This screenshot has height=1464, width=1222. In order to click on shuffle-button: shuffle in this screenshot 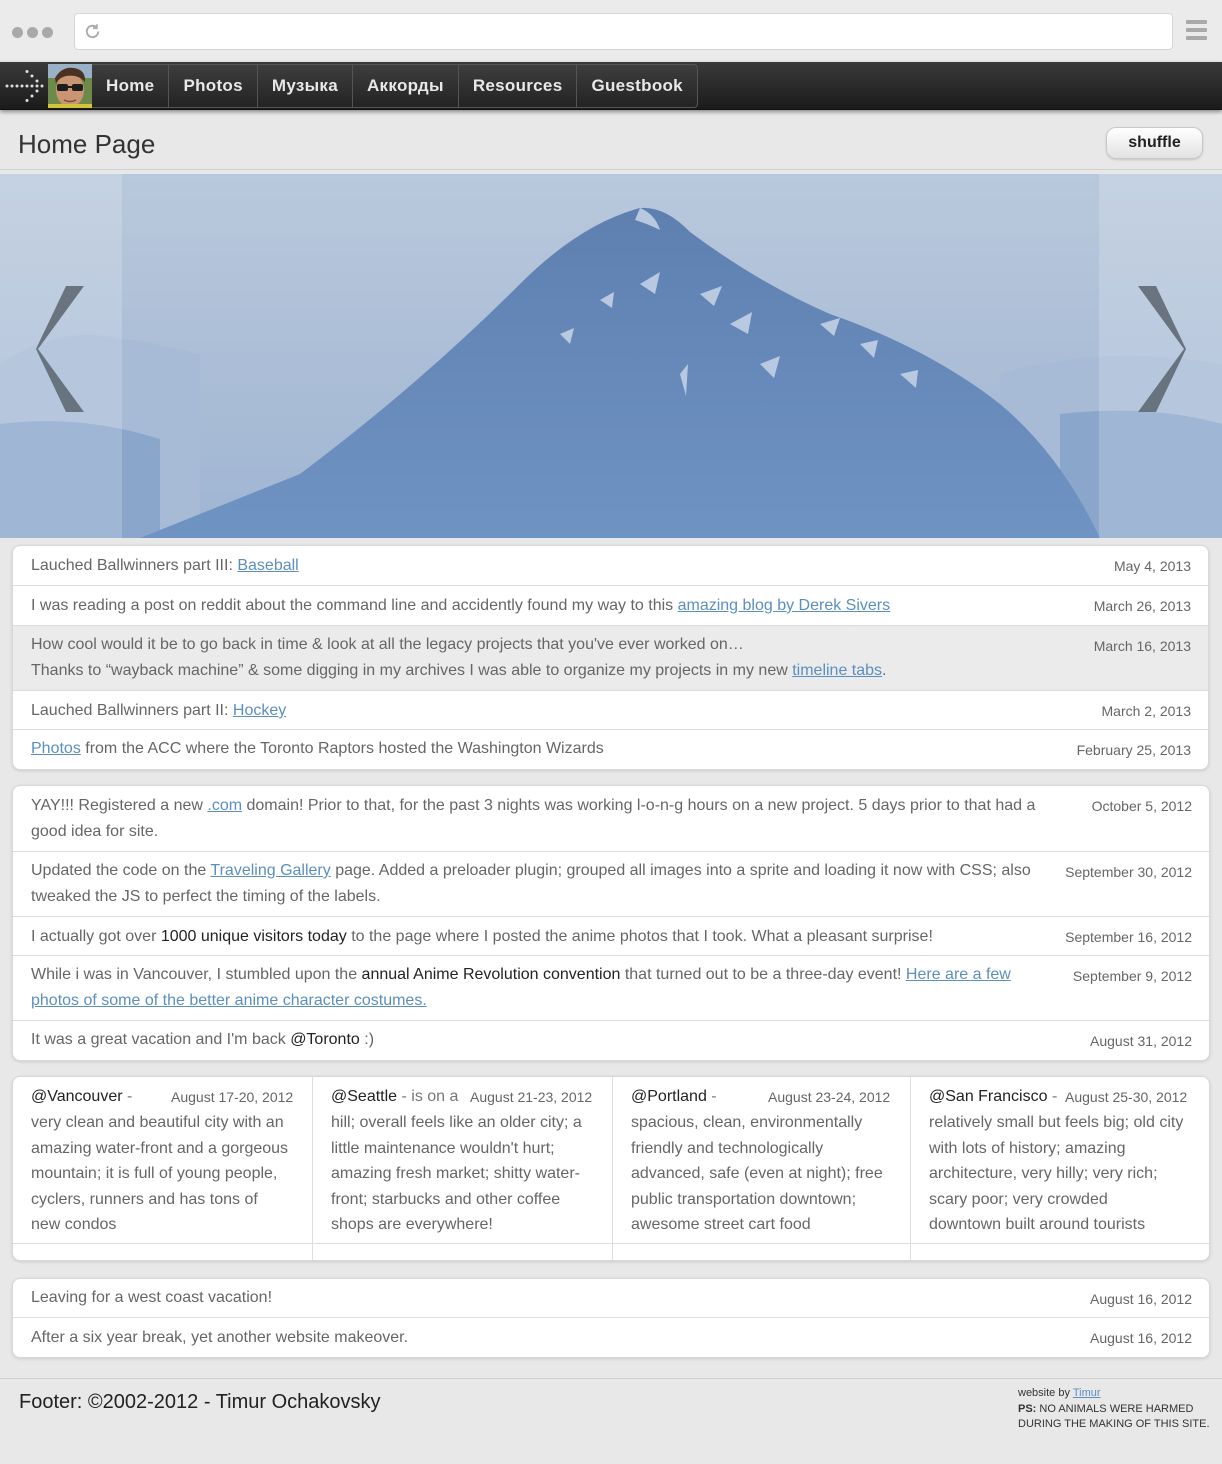, I will do `click(1154, 143)`.